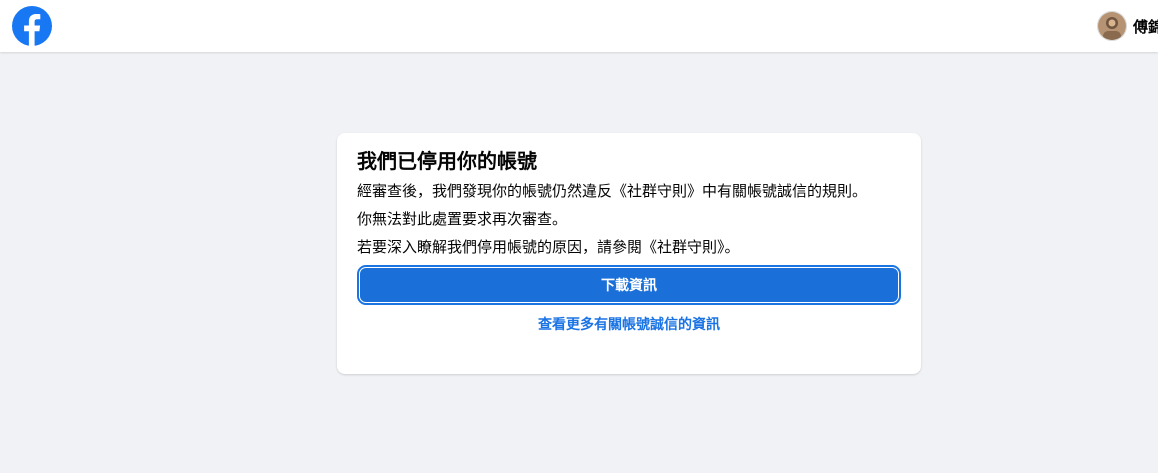 This screenshot has width=1158, height=473. I want to click on download-info-button-focus-ring: 下載資訊, so click(629, 285).